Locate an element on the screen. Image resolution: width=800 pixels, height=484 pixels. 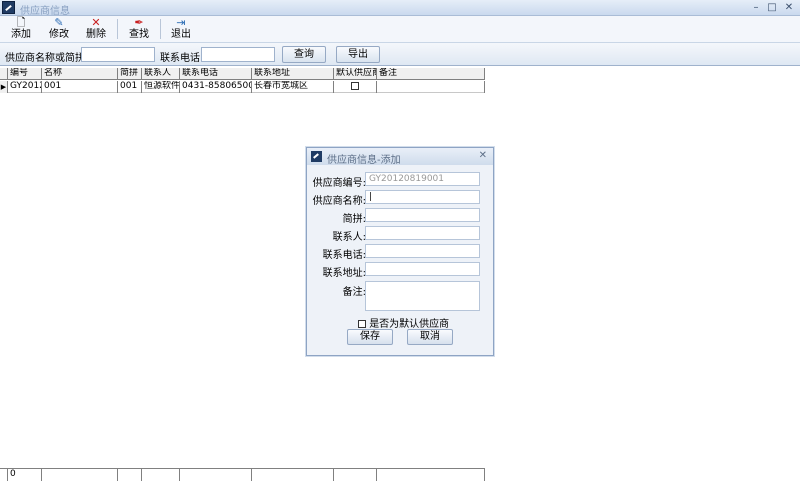
cell-default is located at coordinates (355, 87).